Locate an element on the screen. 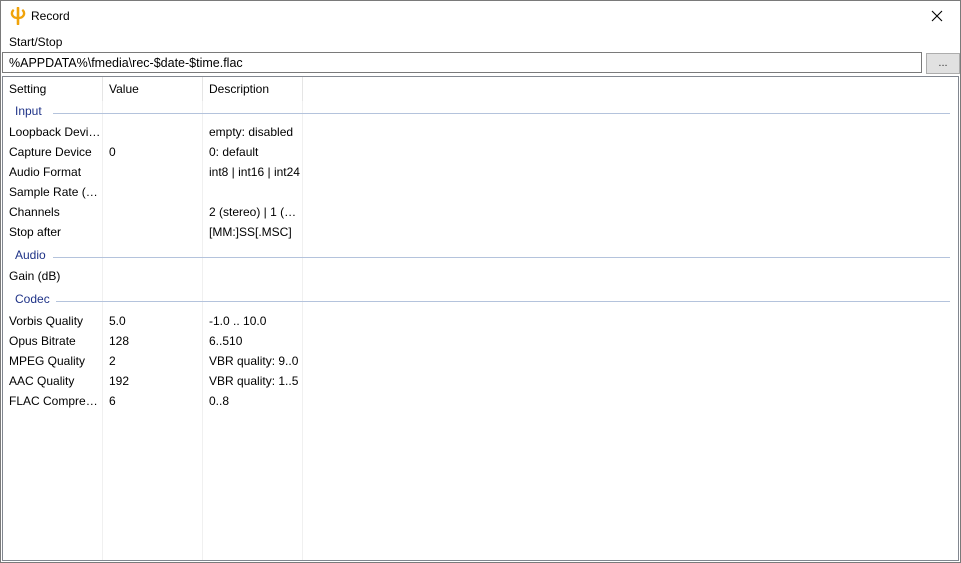 Image resolution: width=961 pixels, height=563 pixels. table-row: Vorbis Quality 5.0 -1.0 .. 10.0 is located at coordinates (480, 321).